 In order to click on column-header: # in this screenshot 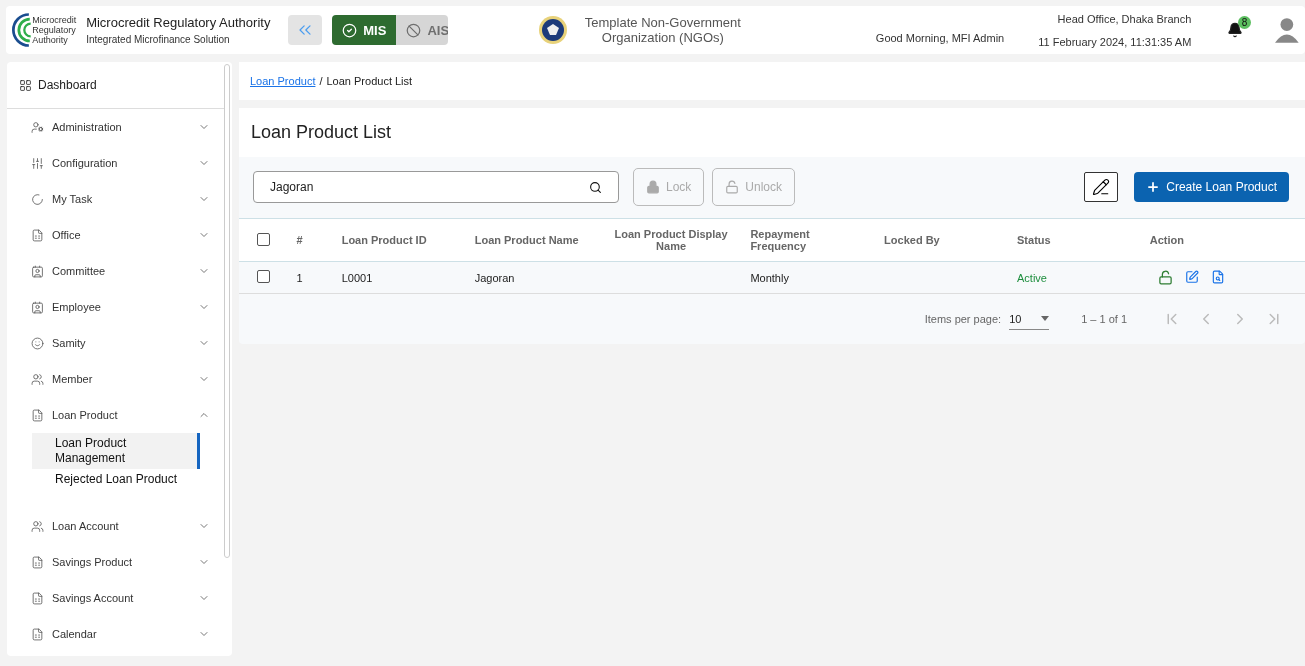, I will do `click(311, 240)`.